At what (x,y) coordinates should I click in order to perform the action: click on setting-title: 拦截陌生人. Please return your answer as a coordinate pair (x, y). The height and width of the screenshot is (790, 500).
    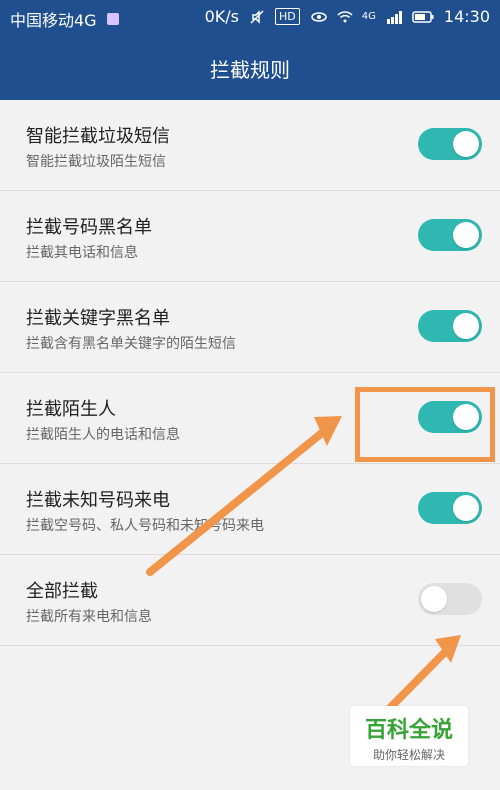
    Looking at the image, I should click on (71, 409).